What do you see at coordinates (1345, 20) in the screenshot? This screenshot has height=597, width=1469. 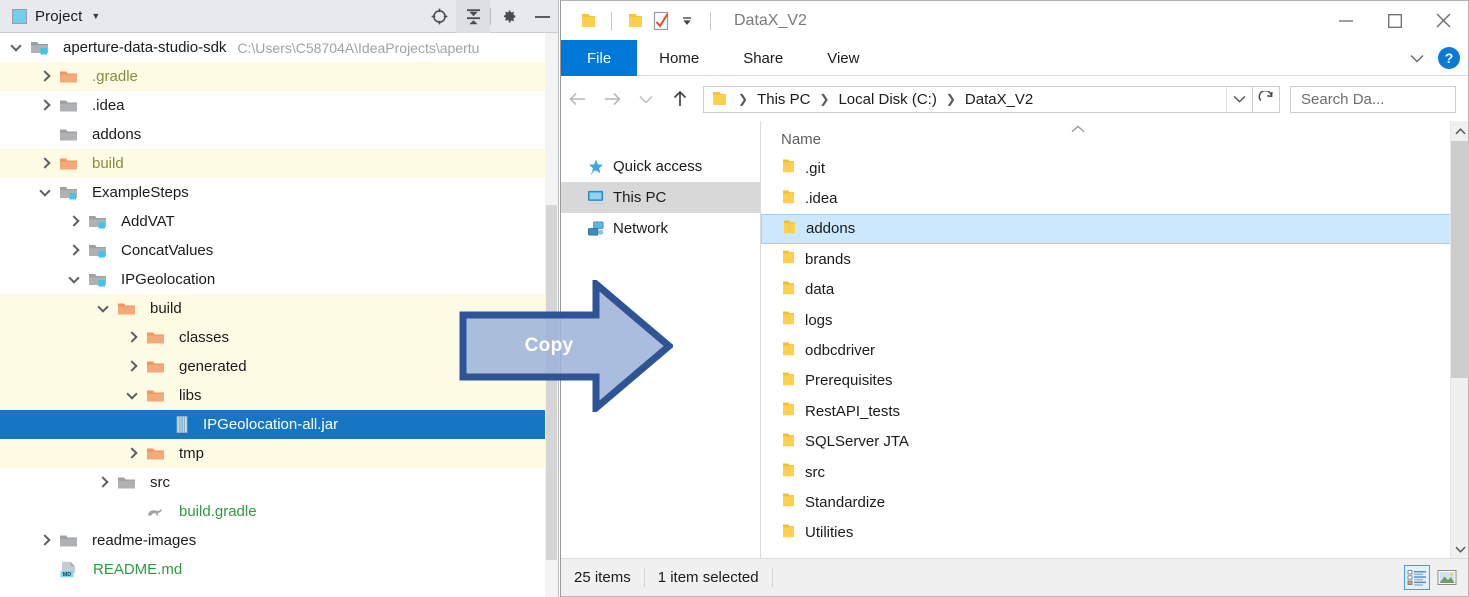 I see `minimize-button` at bounding box center [1345, 20].